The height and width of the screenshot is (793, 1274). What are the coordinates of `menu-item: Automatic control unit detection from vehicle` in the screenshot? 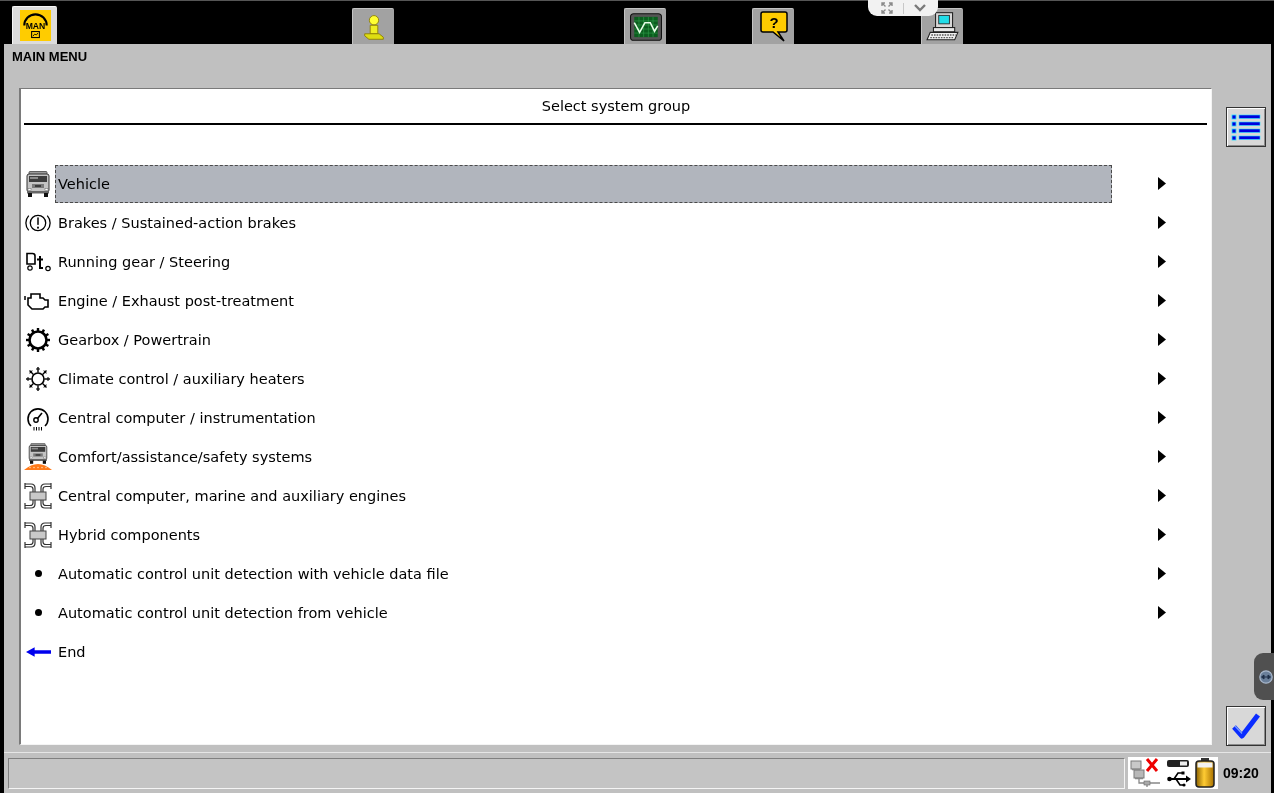 It's located at (223, 612).